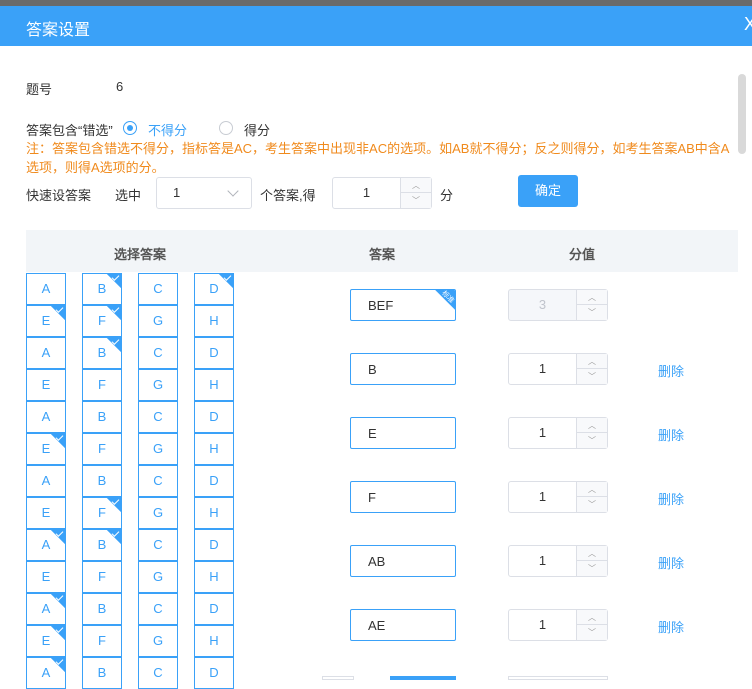 The image size is (752, 689). Describe the element at coordinates (167, 129) in the screenshot. I see `radio-no-score-label: 不得分` at that location.